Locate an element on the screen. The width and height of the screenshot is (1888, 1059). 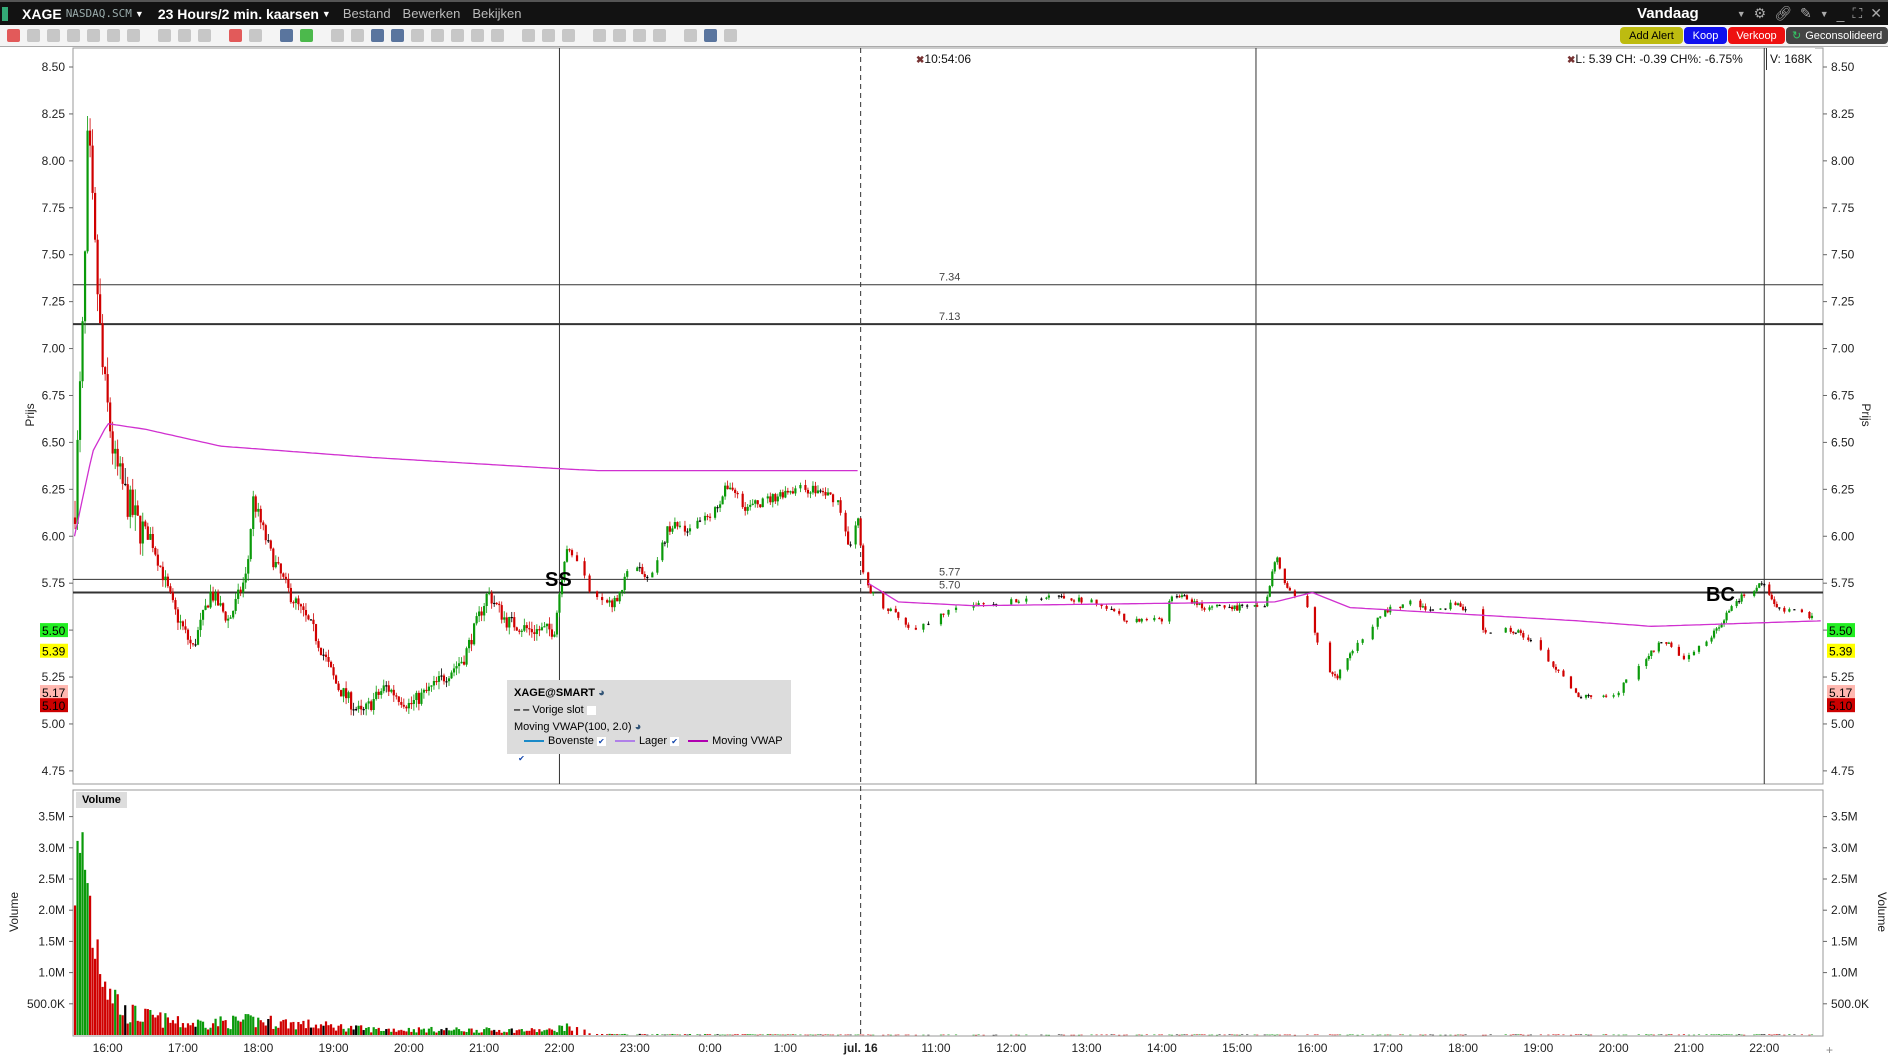
cursor-time-readout: ✖10:54:06 is located at coordinates (943, 59).